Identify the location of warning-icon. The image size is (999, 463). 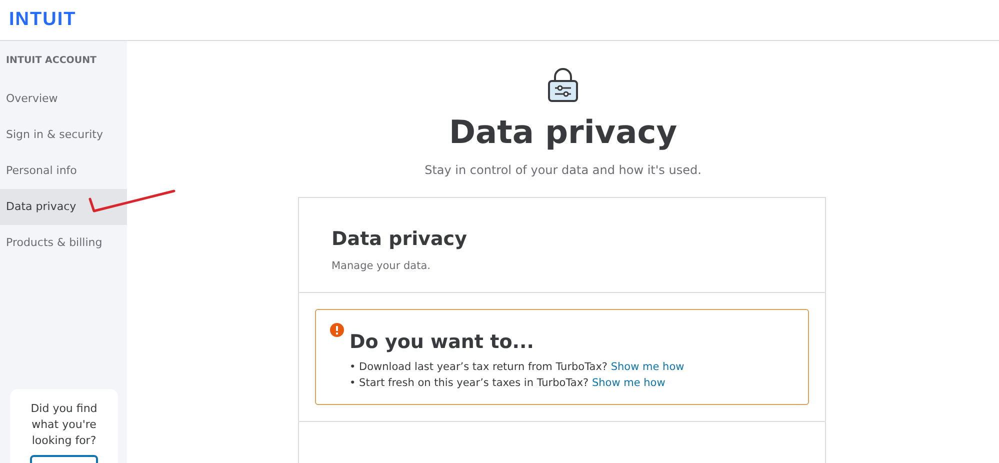
(337, 330).